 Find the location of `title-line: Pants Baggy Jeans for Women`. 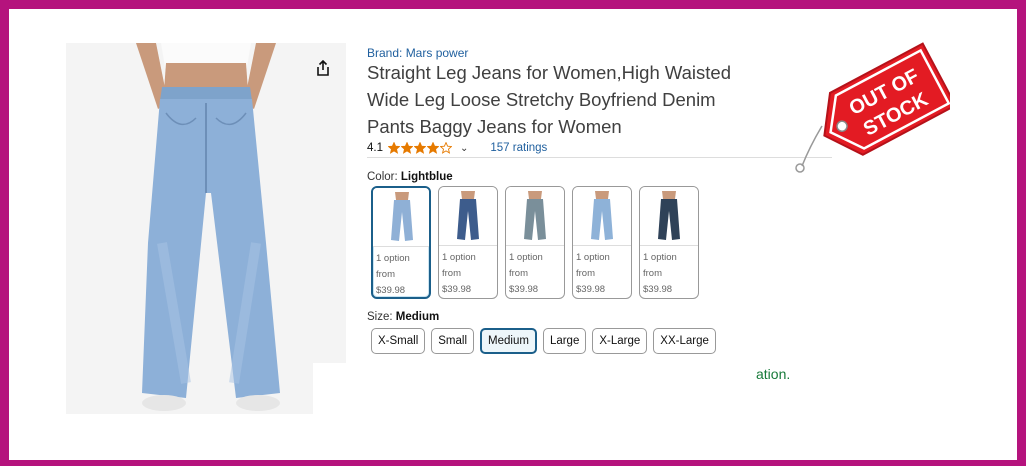

title-line: Pants Baggy Jeans for Women is located at coordinates (494, 126).